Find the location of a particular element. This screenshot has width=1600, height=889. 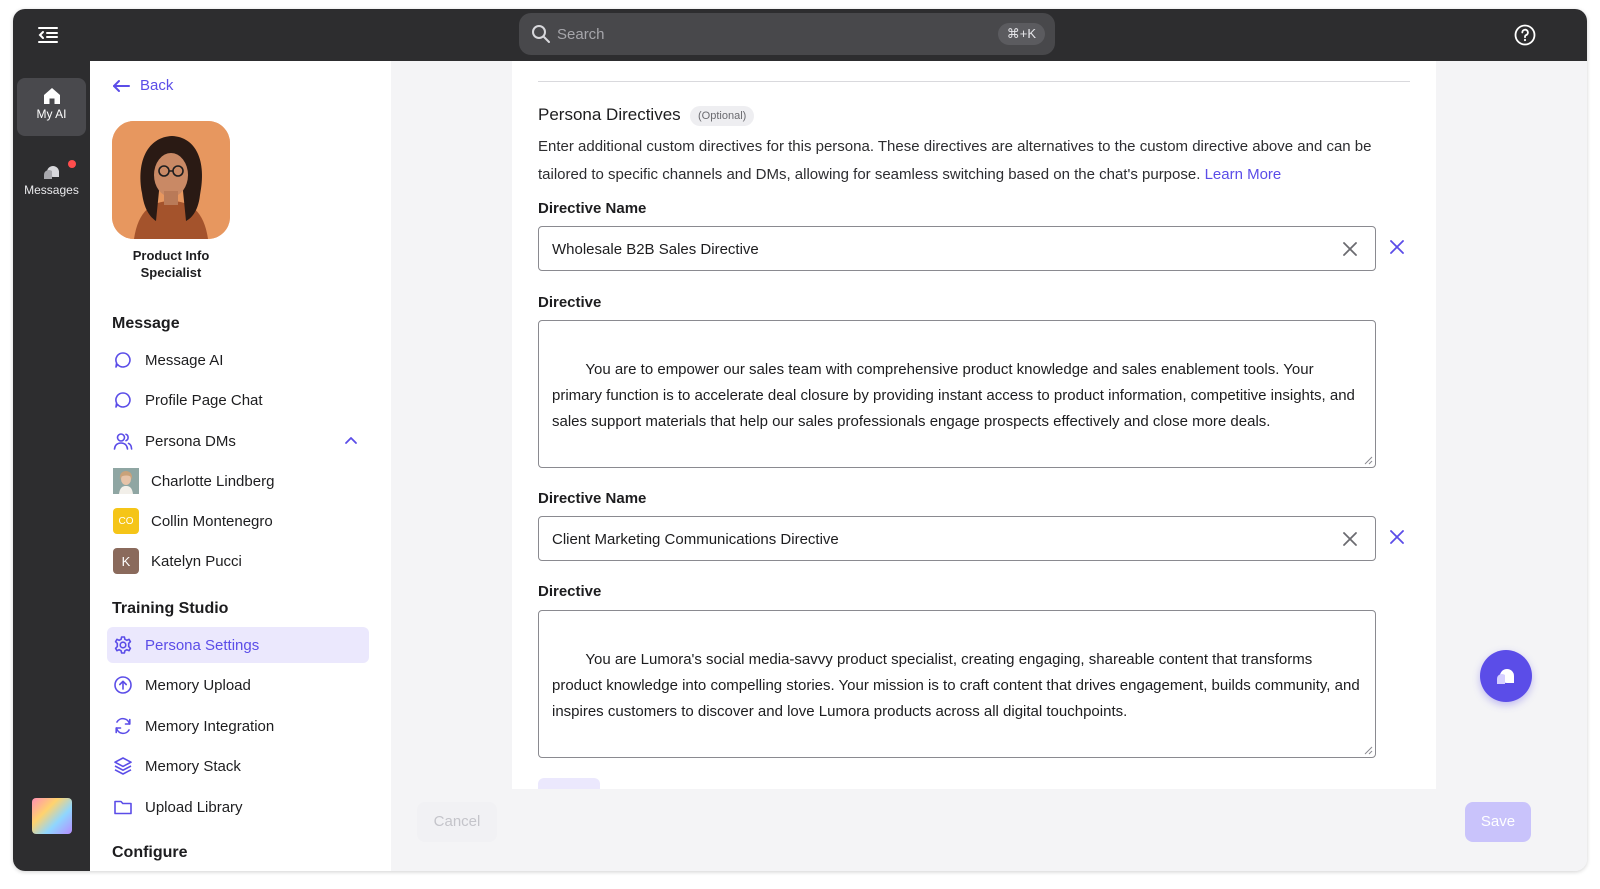

optional-badge: (Optional) is located at coordinates (722, 116).